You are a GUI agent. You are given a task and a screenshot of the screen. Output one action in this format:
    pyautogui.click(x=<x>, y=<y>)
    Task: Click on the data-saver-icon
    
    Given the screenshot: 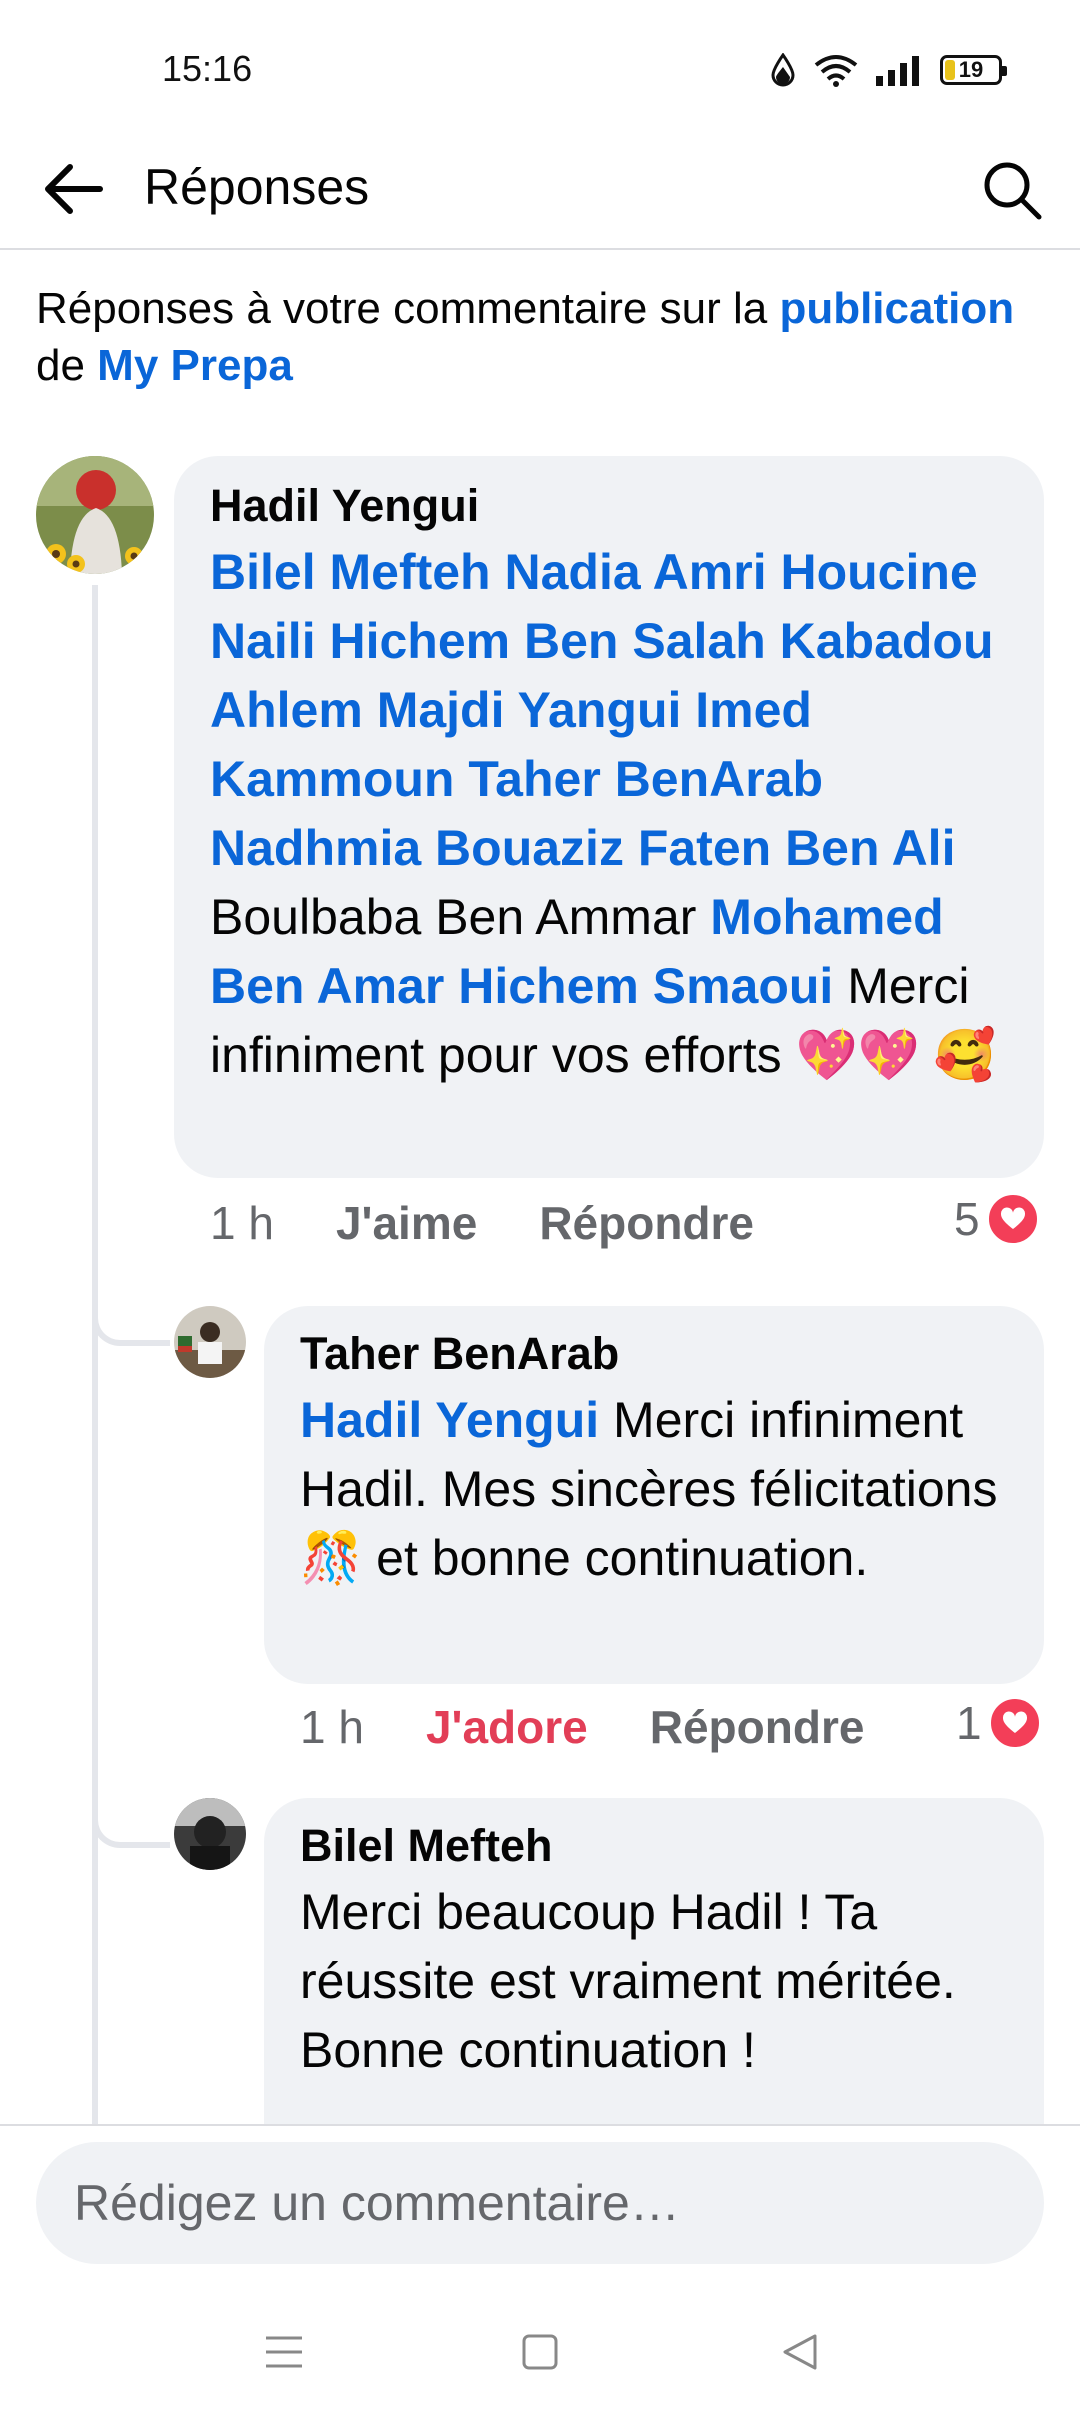 What is the action you would take?
    pyautogui.click(x=783, y=70)
    